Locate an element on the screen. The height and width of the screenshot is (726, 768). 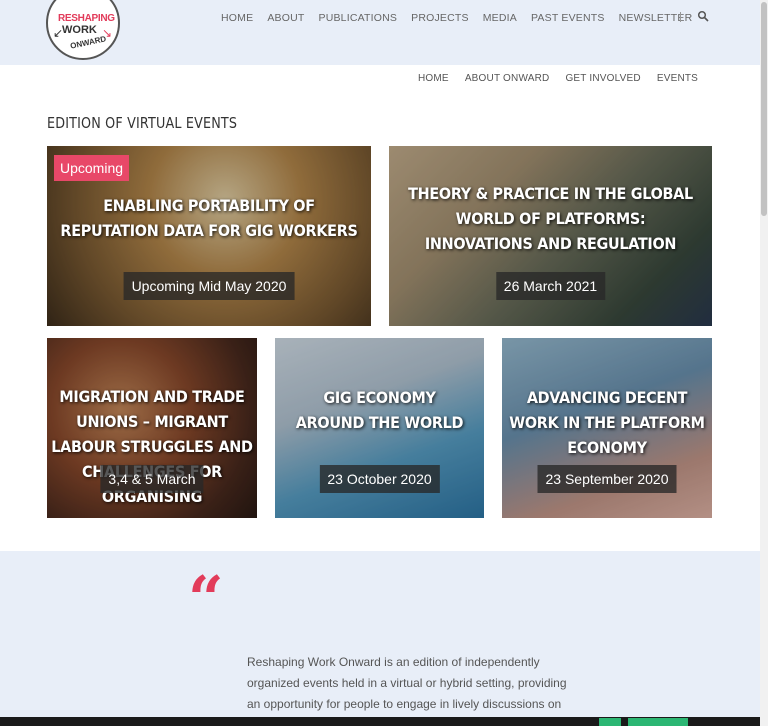
subnav-events: EVENTS is located at coordinates (677, 78).